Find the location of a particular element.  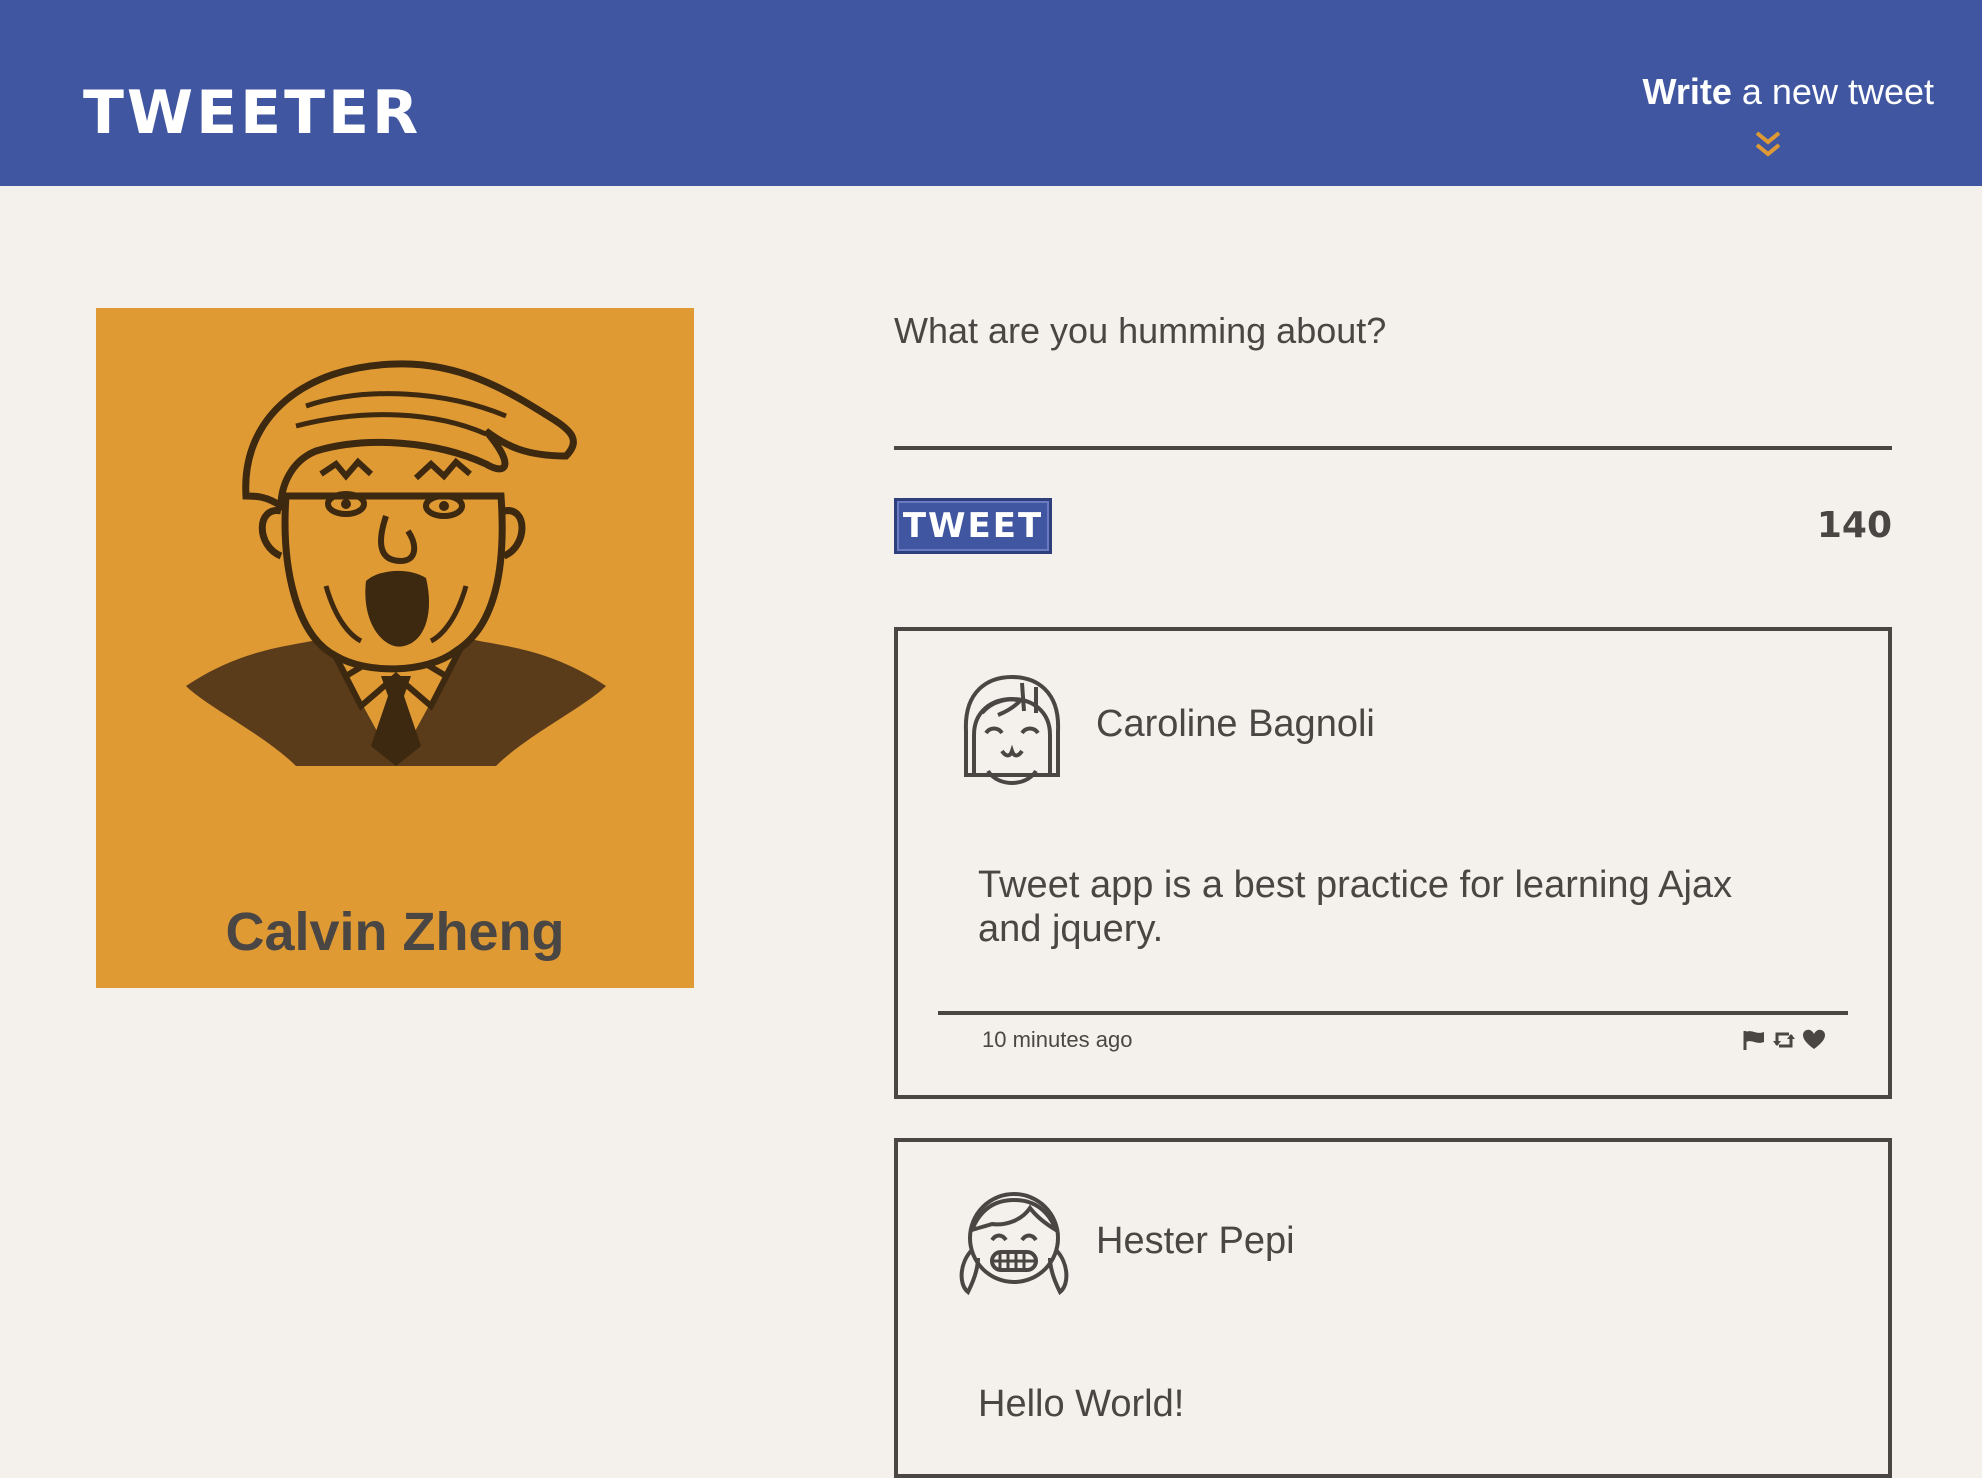

tweet-footer: 10 minutes ago is located at coordinates (1393, 1038).